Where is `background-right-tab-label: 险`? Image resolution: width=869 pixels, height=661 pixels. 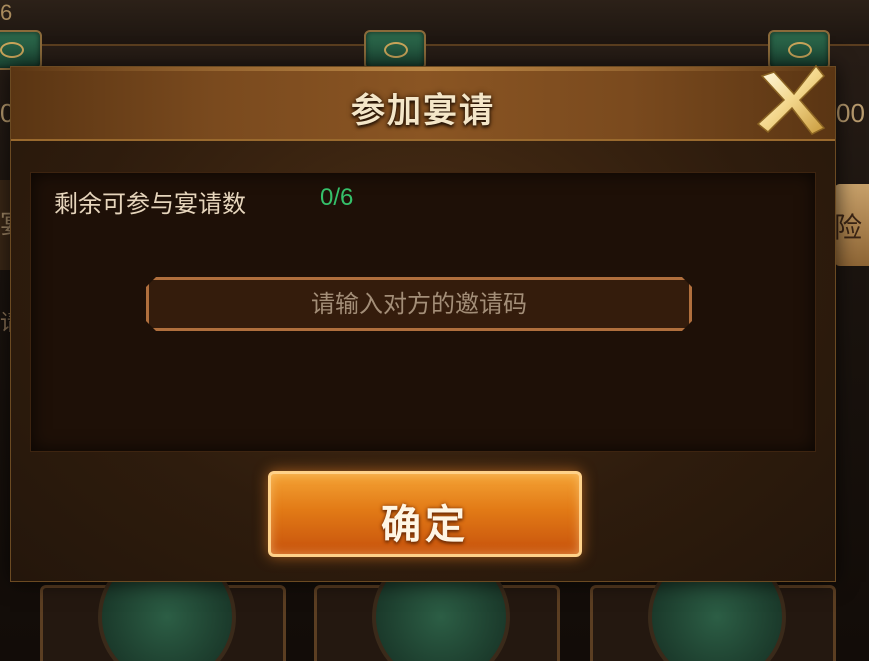
background-right-tab-label: 险 is located at coordinates (848, 227).